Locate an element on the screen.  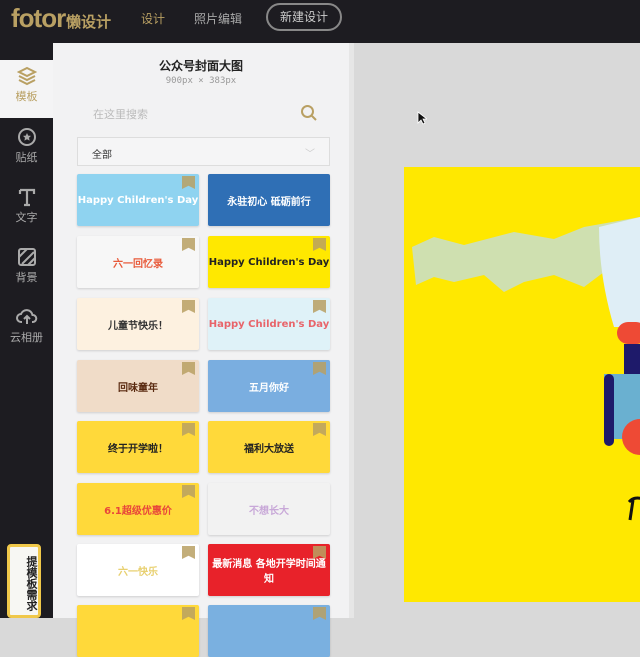
sidebar-item-templates: 模板 is located at coordinates (26, 89).